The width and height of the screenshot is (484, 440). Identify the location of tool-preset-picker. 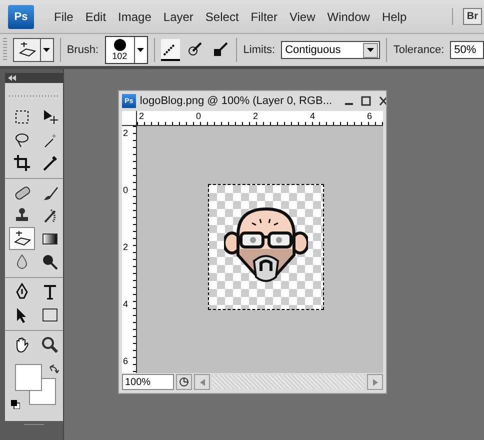
(33, 50).